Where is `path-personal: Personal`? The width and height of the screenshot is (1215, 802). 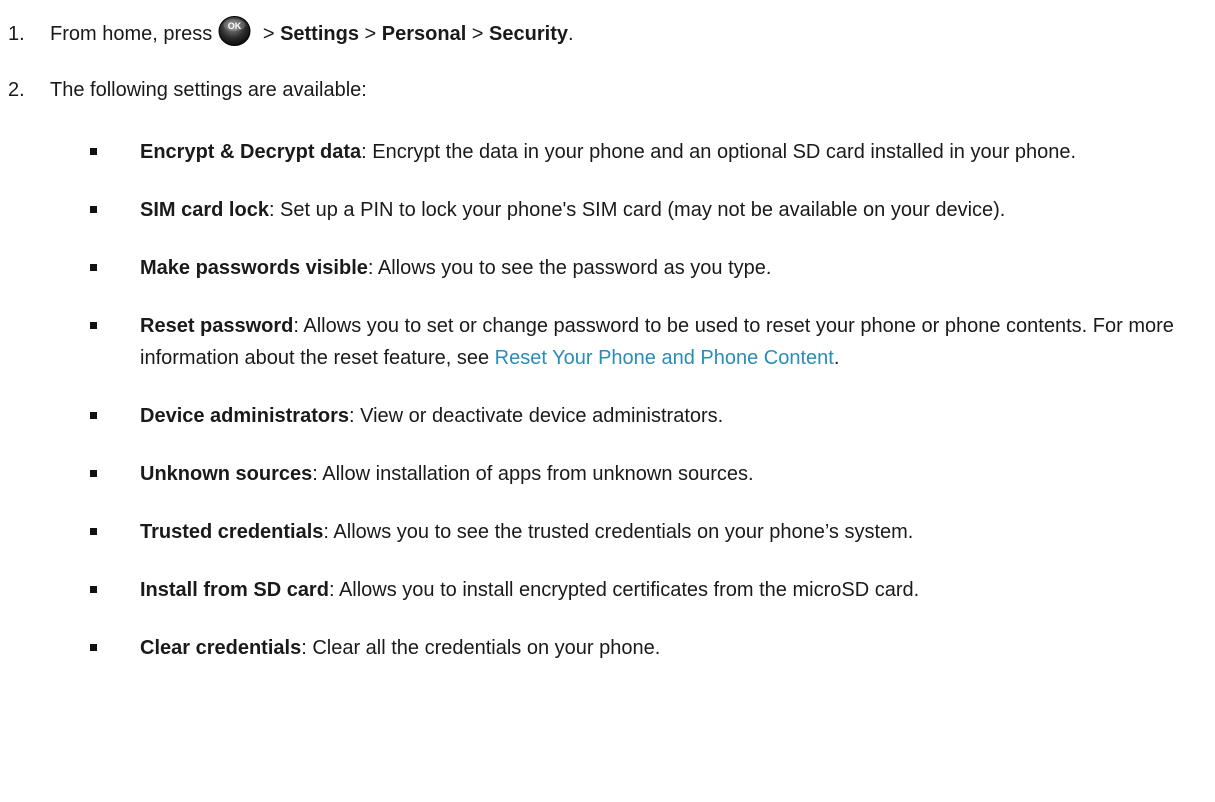
path-personal: Personal is located at coordinates (424, 34).